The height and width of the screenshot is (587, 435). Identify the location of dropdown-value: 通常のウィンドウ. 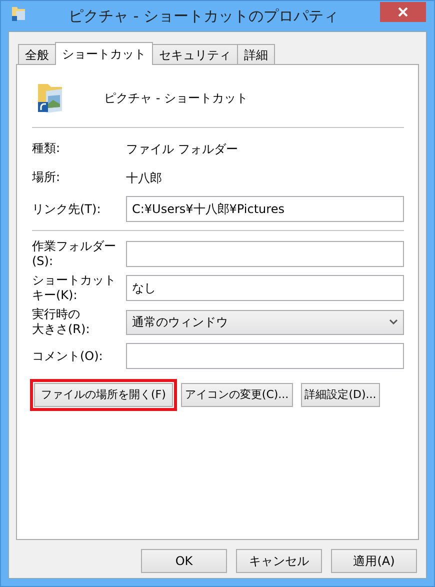
(180, 322).